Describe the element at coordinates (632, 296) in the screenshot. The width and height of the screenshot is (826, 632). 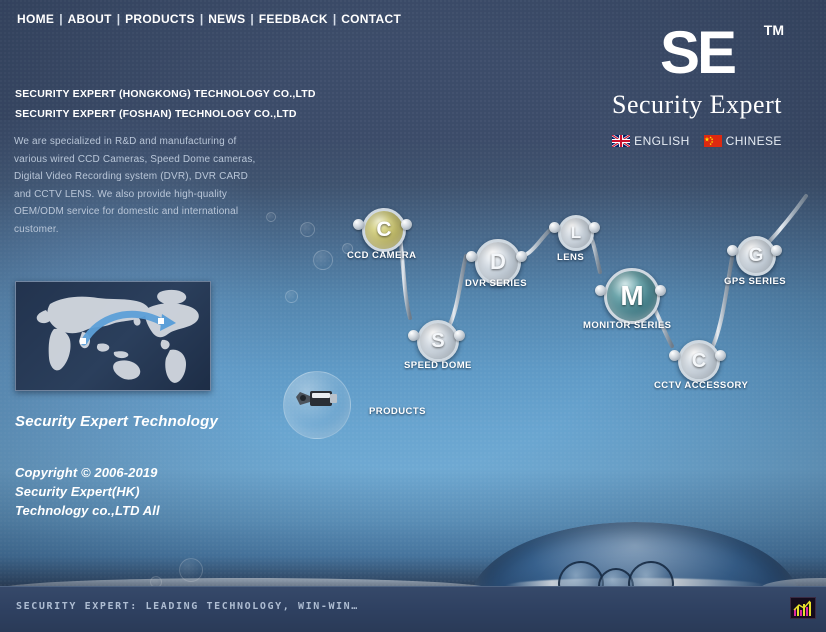
I see `node-monitor-series-sphere: M` at that location.